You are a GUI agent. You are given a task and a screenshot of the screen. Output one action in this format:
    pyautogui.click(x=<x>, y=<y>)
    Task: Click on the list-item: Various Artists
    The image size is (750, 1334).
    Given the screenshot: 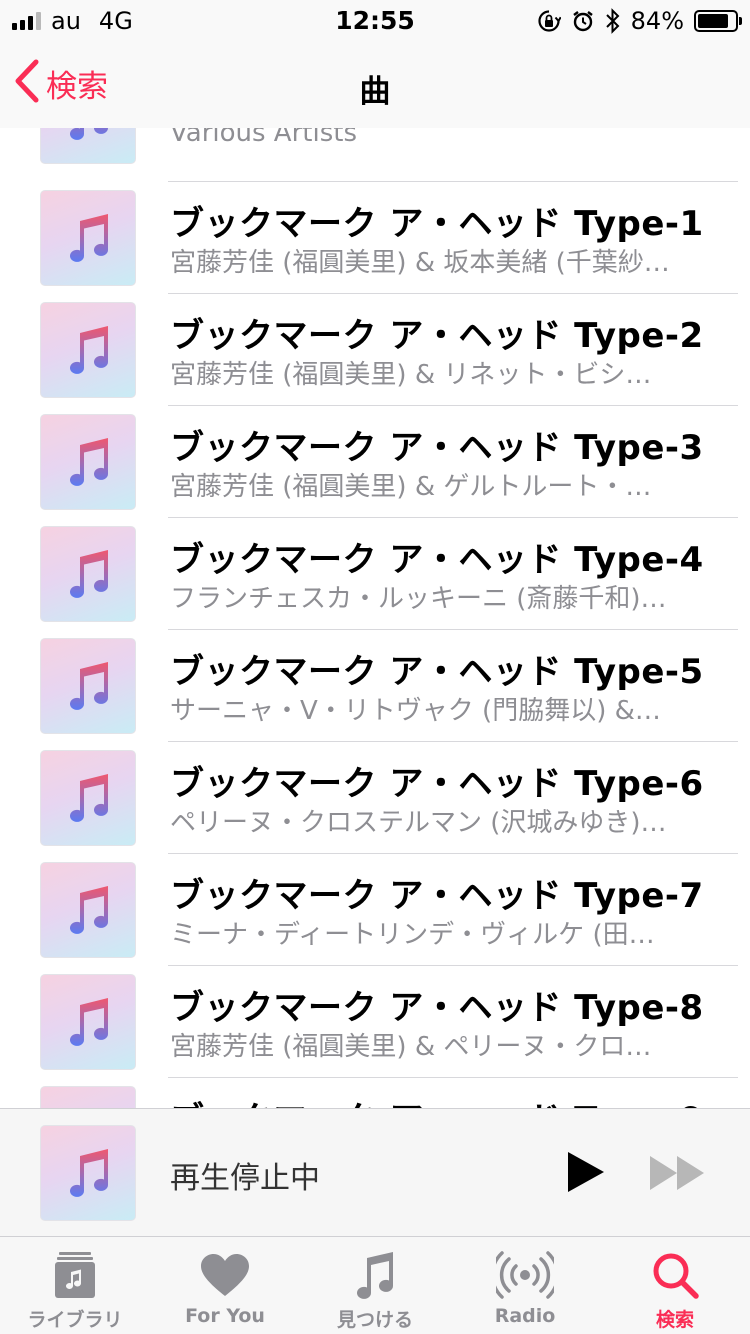 What is the action you would take?
    pyautogui.click(x=375, y=155)
    